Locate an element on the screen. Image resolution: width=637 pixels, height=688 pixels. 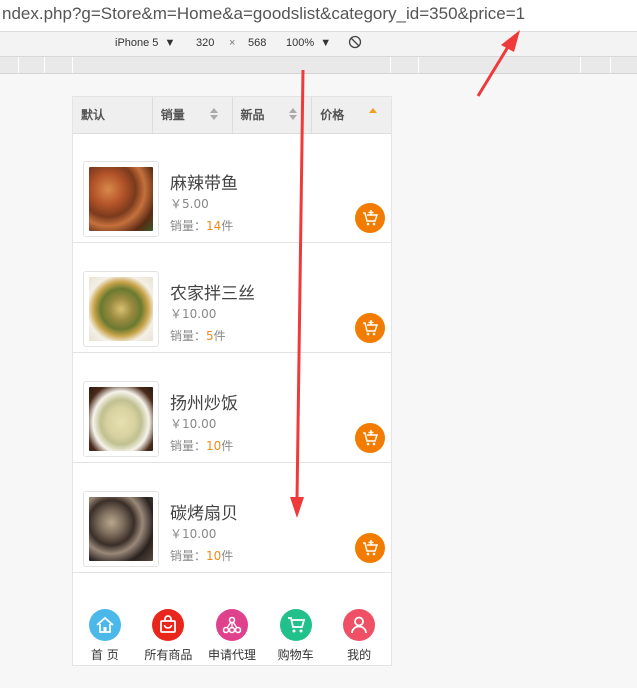
nav-label: 购物车 is located at coordinates (295, 655).